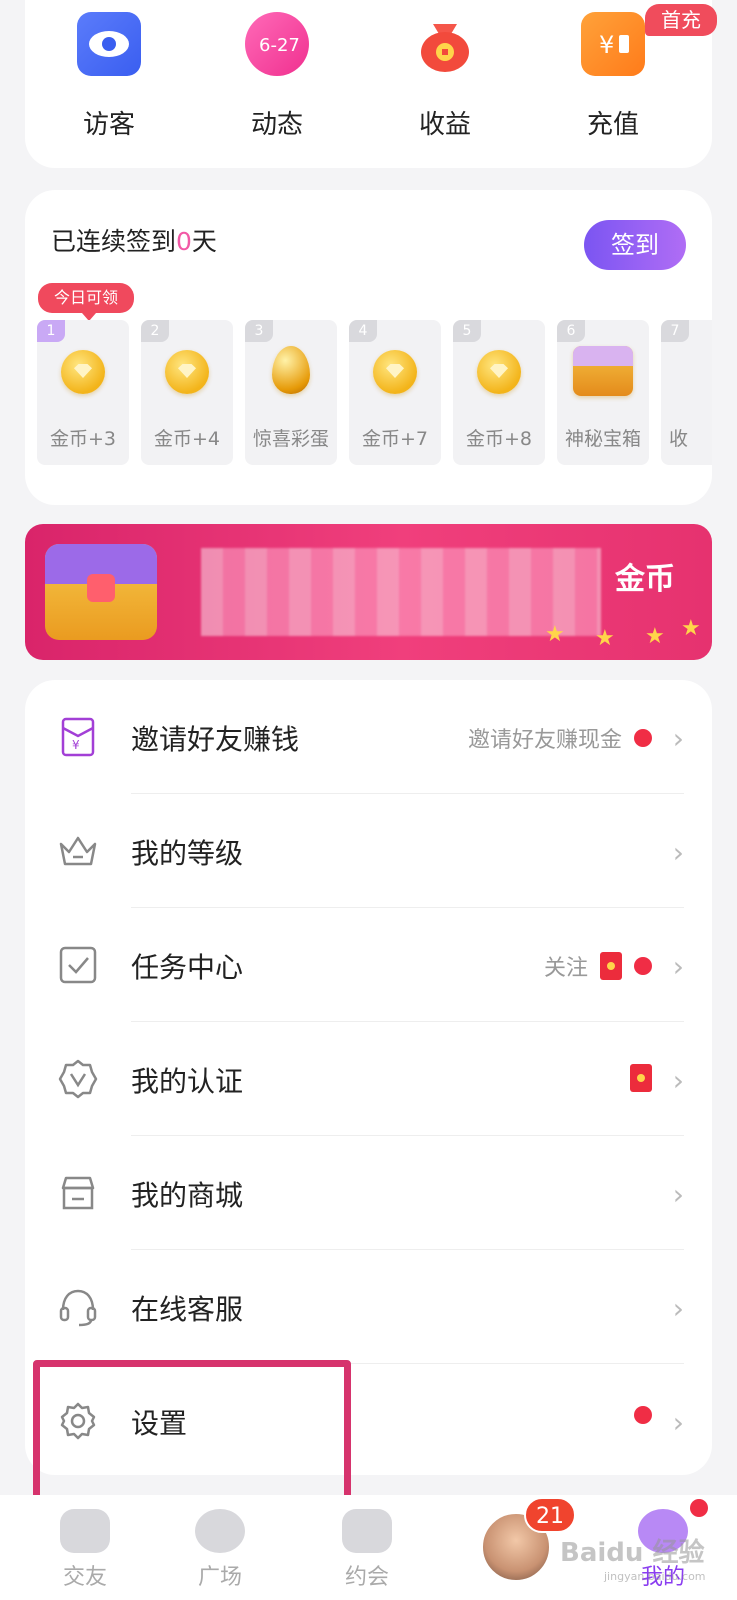  What do you see at coordinates (645, 579) in the screenshot?
I see `banner-text: 金币` at bounding box center [645, 579].